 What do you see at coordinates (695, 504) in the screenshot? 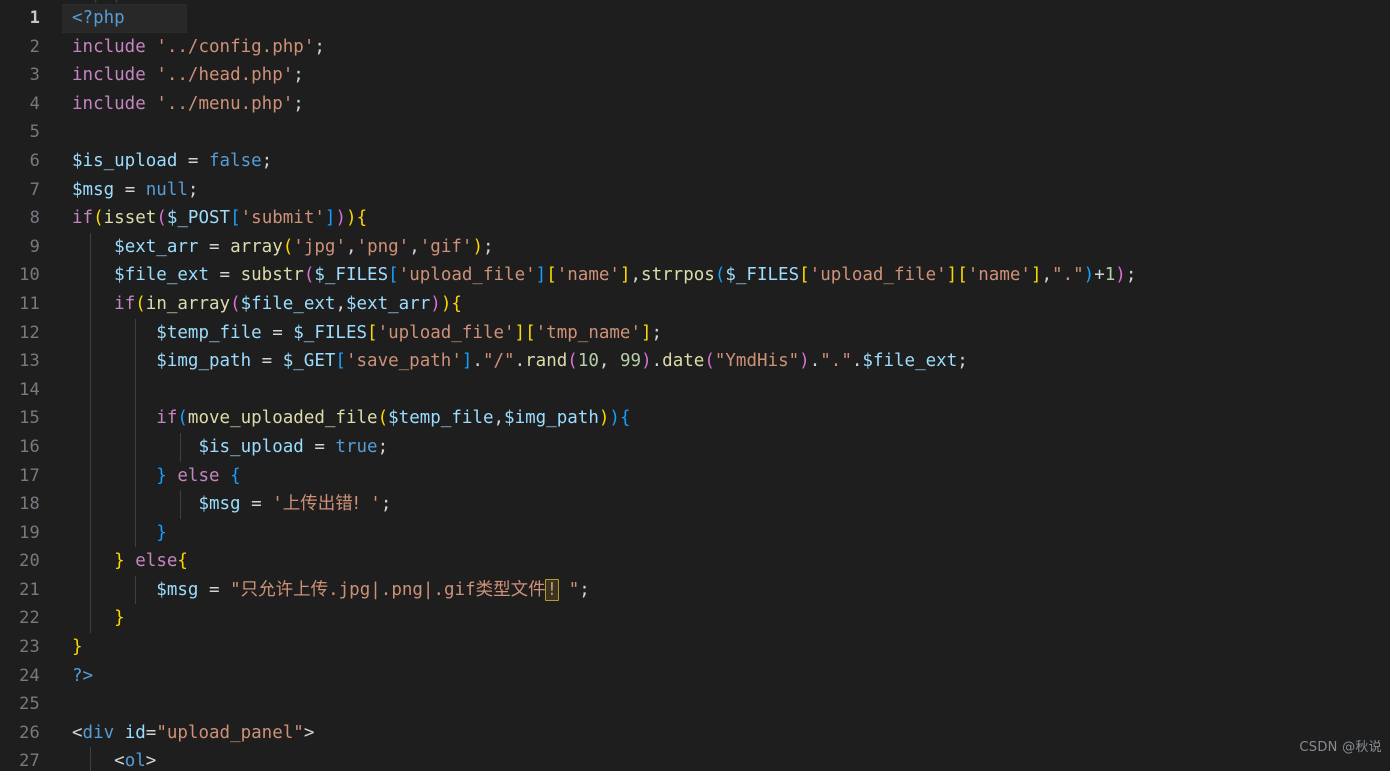
I see `code-line-18: 18 $msg = '上传出错! ';` at bounding box center [695, 504].